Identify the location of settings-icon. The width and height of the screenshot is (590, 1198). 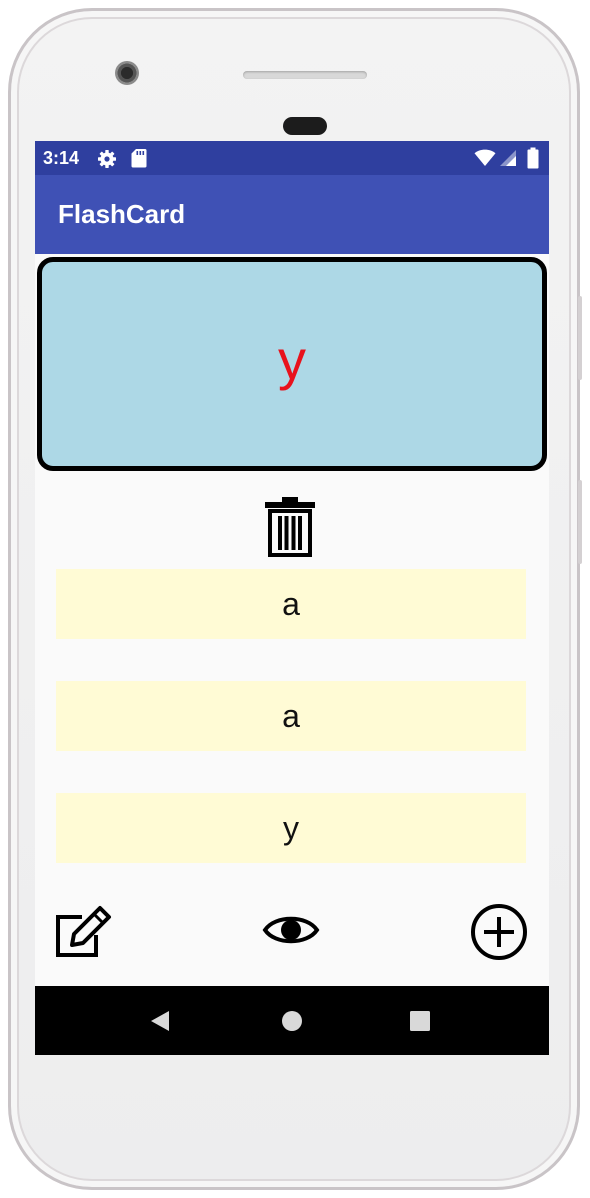
(107, 159).